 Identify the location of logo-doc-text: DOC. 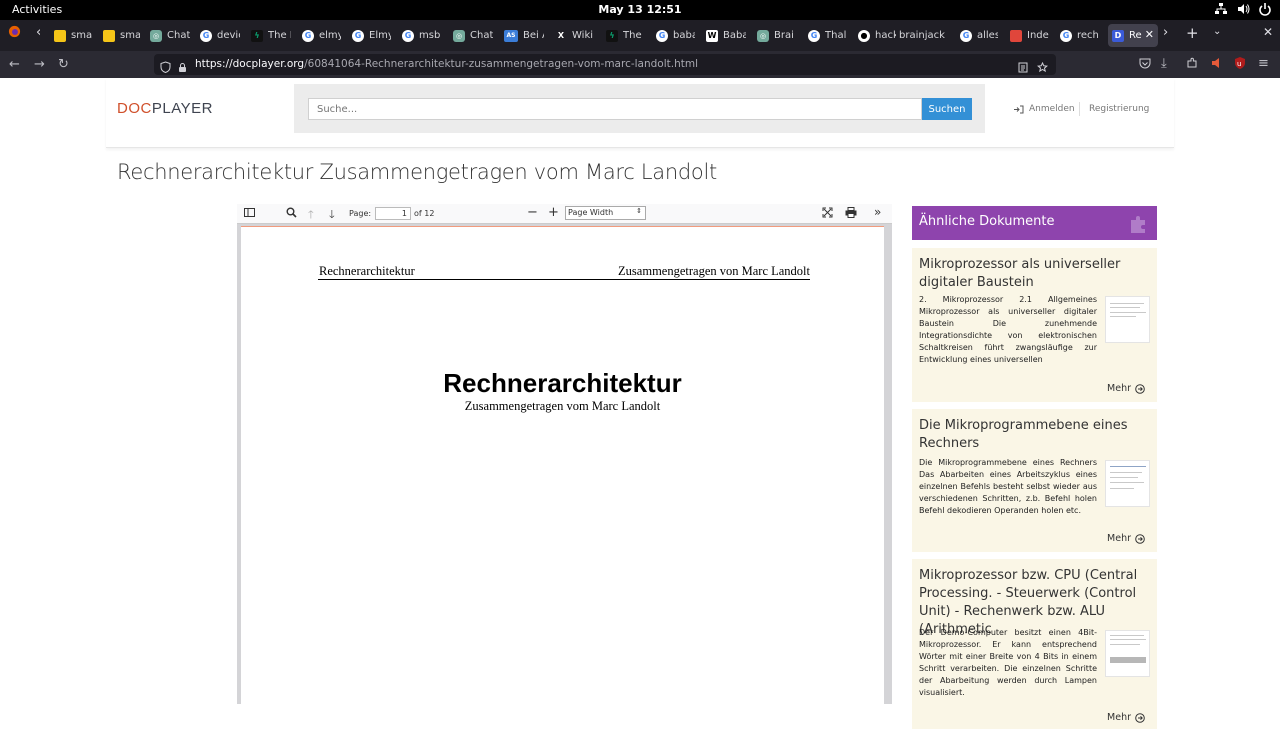
(134, 108).